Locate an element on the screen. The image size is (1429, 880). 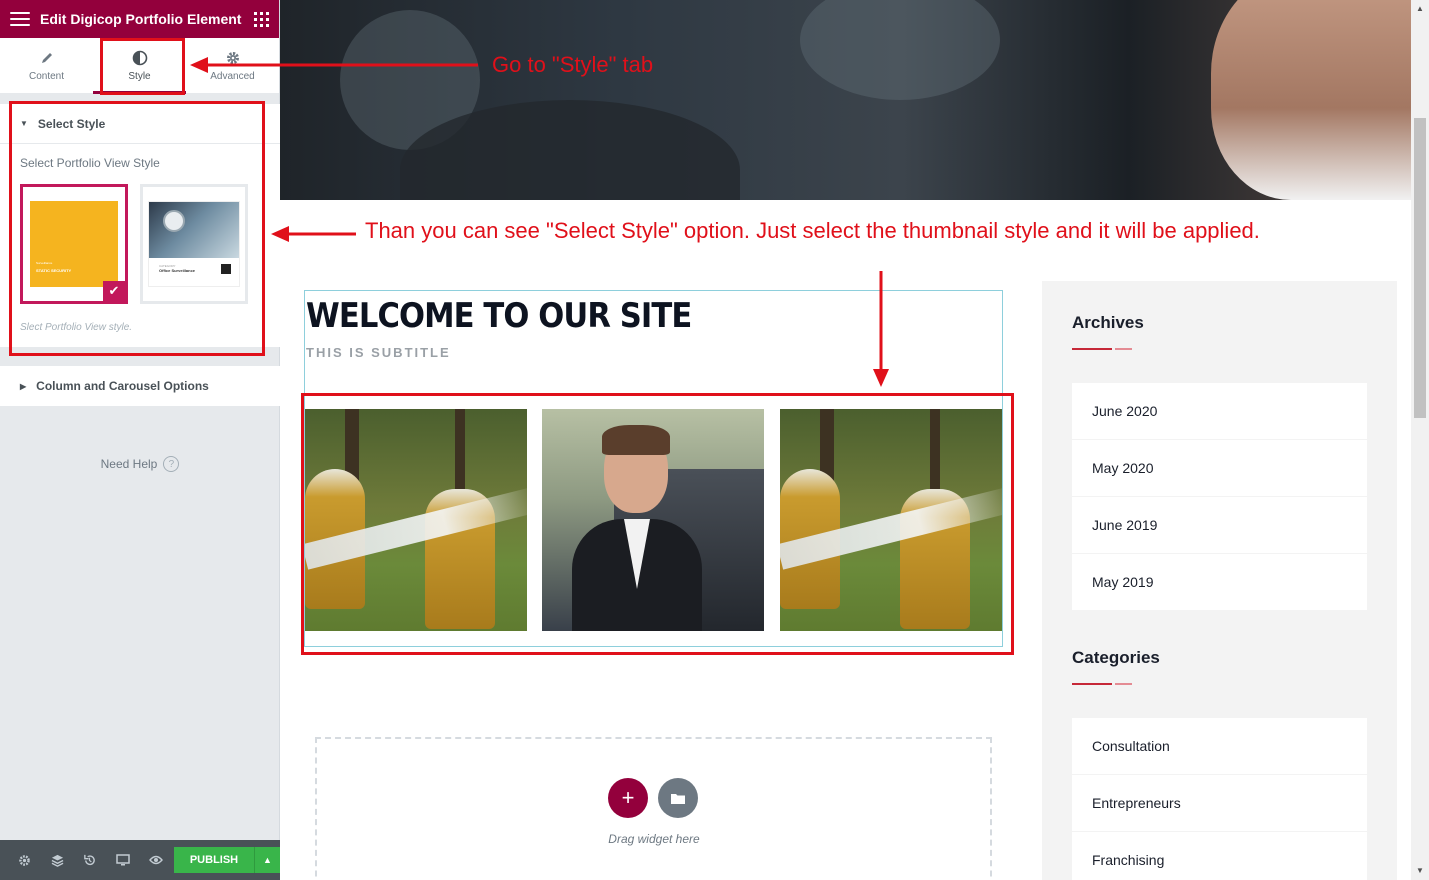
tab-content-label: Content is located at coordinates (46, 76).